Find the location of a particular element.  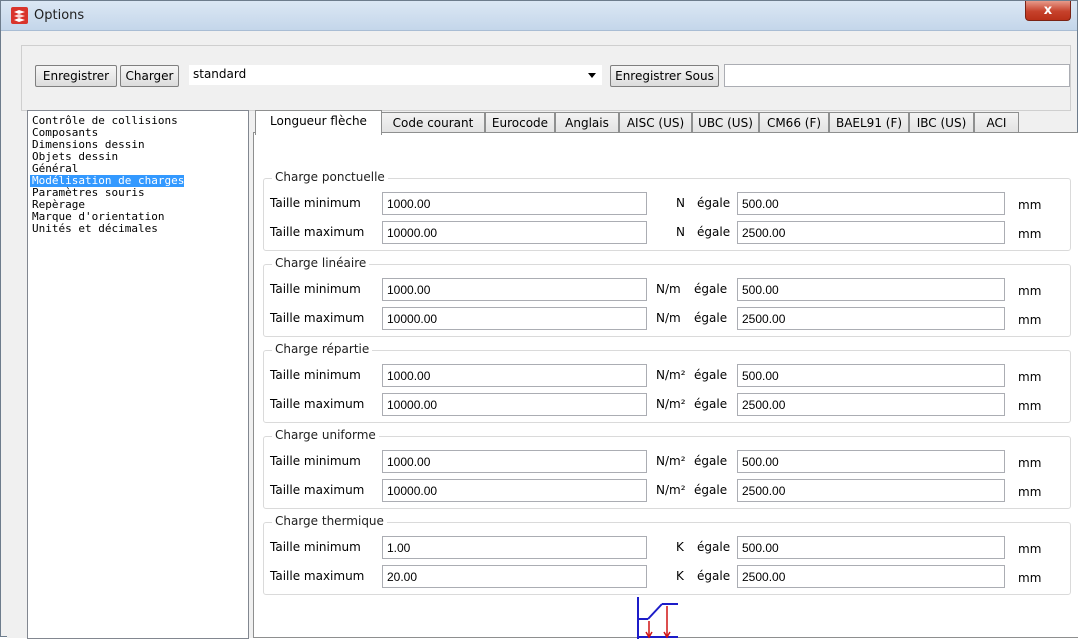

tab-aci: ACI is located at coordinates (996, 123).